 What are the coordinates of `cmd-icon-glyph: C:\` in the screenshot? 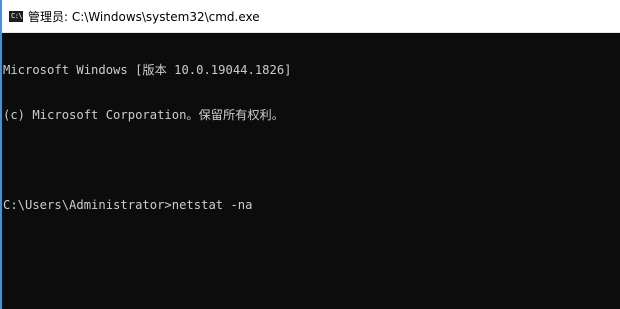 It's located at (17, 16).